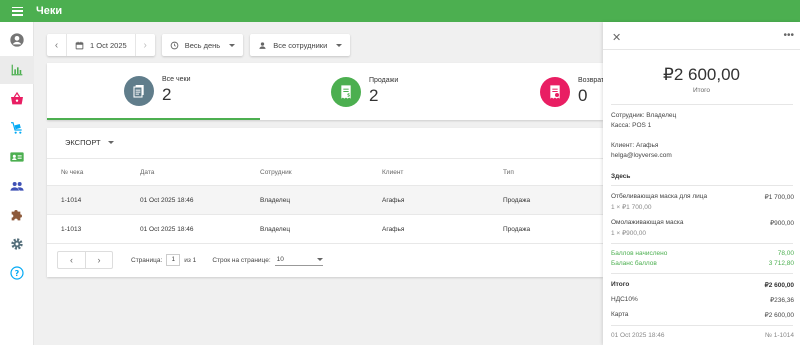  I want to click on account-icon, so click(17, 40).